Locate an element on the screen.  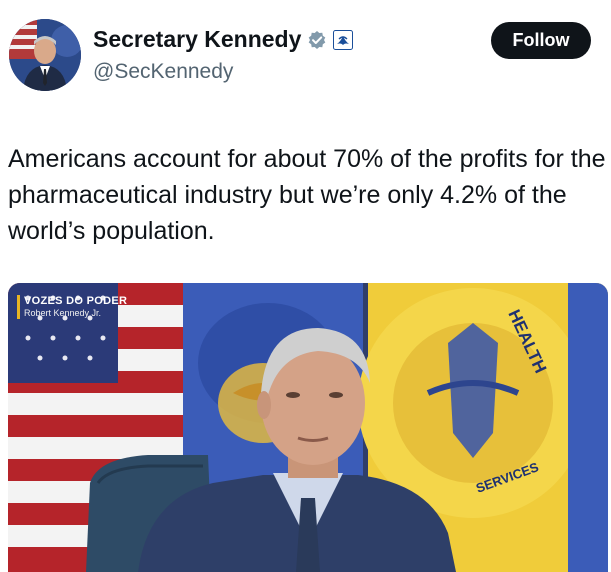
avatar is located at coordinates (45, 55).